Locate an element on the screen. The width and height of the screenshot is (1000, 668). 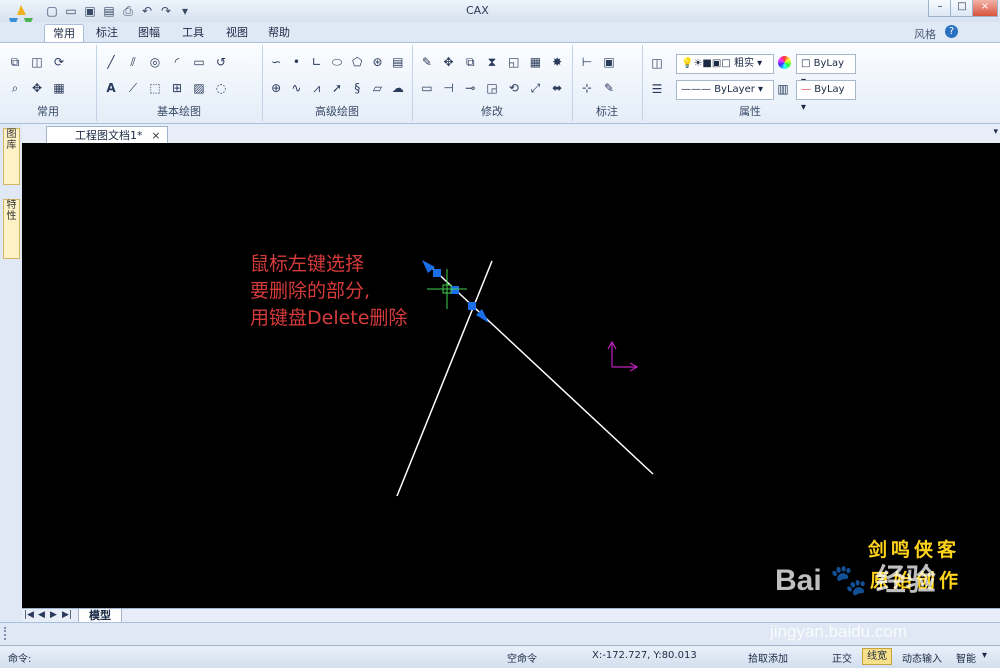
arrow-icon: ➚ is located at coordinates (337, 88).